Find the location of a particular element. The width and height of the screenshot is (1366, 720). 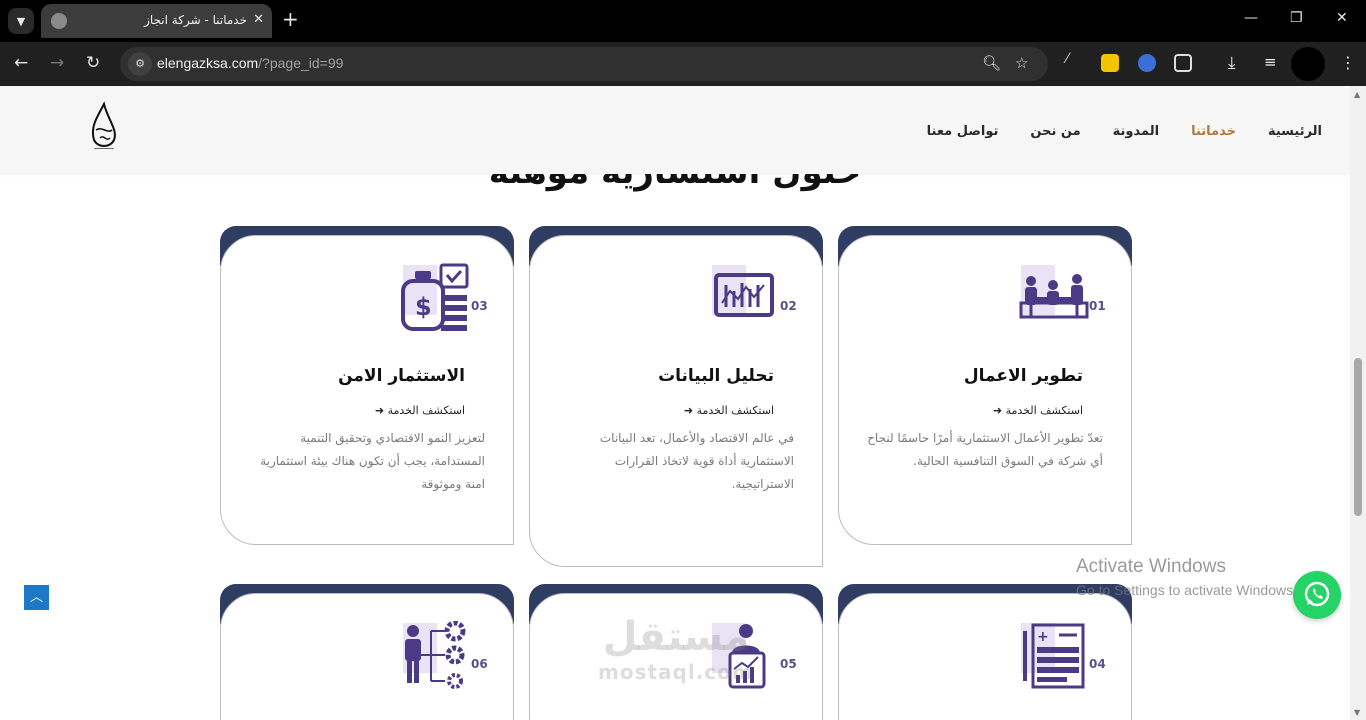

url-text: elengazksa.com/?page_id=99 is located at coordinates (250, 63).